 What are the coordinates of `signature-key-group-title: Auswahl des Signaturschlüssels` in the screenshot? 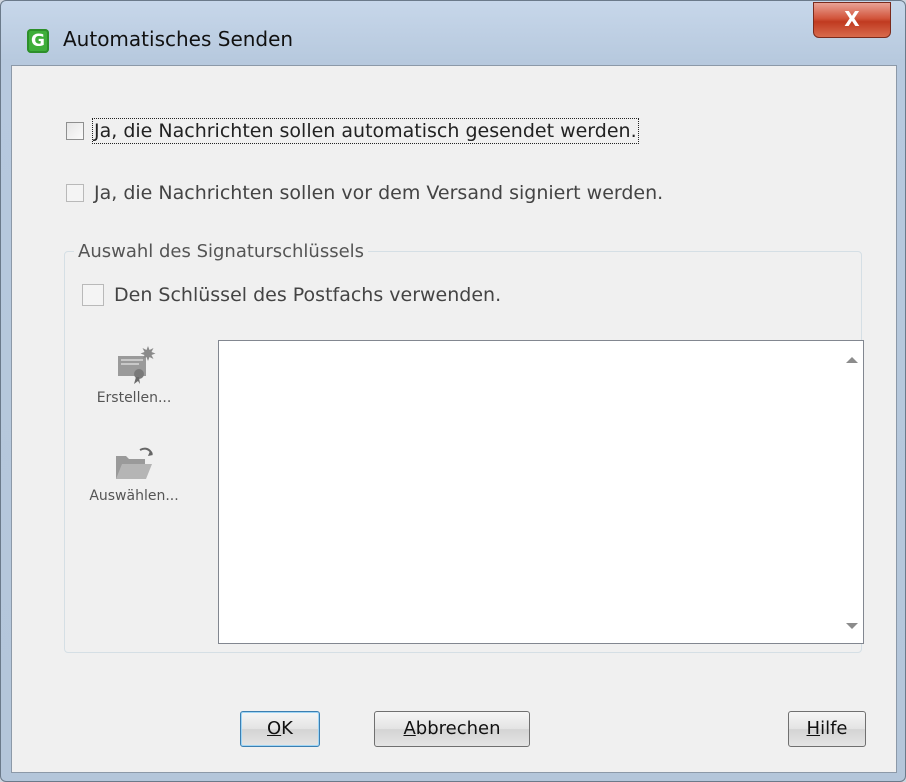 It's located at (221, 251).